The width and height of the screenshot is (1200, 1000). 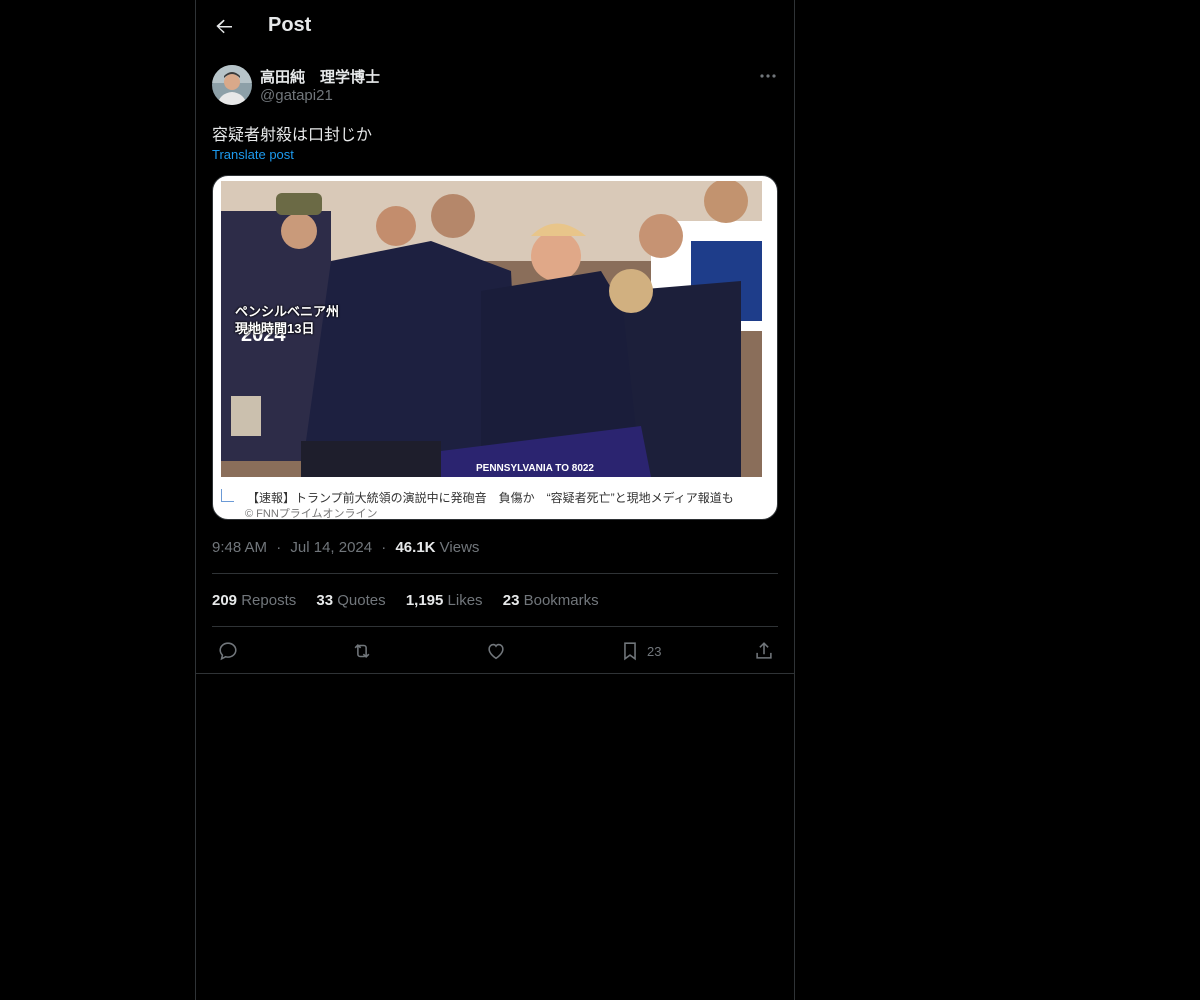 What do you see at coordinates (444, 600) in the screenshot?
I see `stat-likes: 1,195 Likes` at bounding box center [444, 600].